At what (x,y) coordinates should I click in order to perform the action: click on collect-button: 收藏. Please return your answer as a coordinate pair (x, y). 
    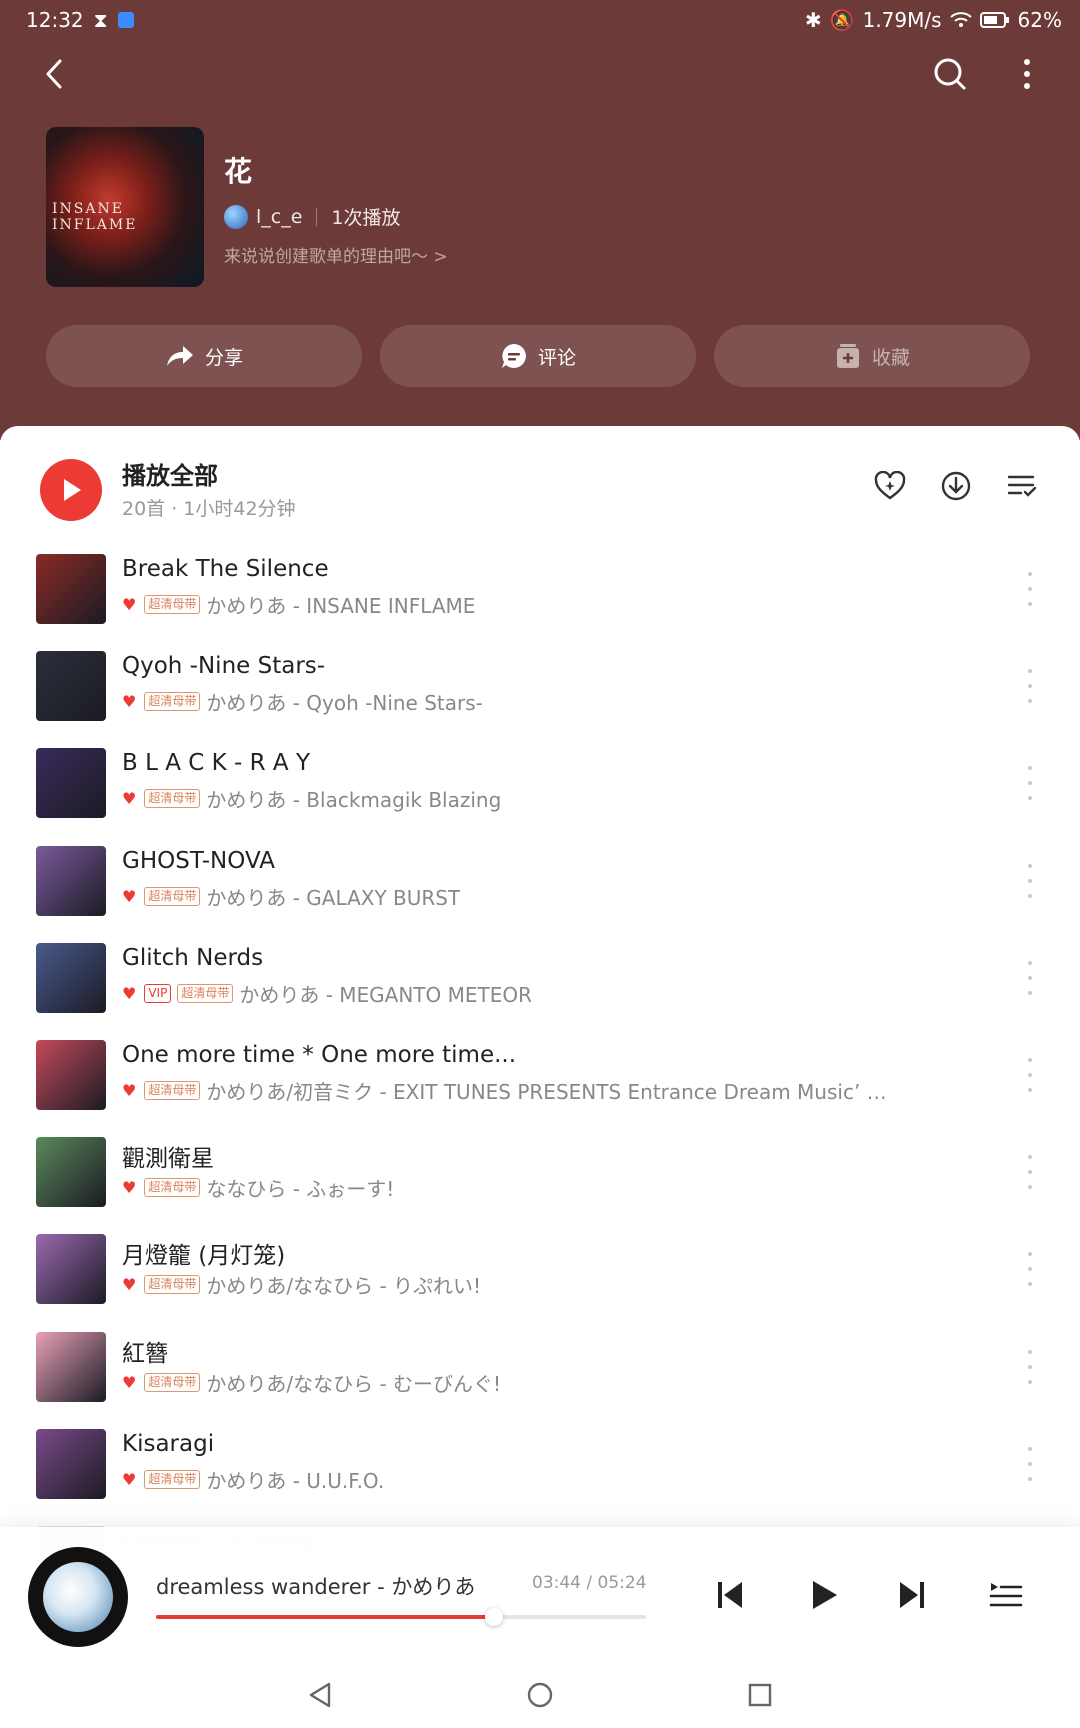
    Looking at the image, I should click on (872, 356).